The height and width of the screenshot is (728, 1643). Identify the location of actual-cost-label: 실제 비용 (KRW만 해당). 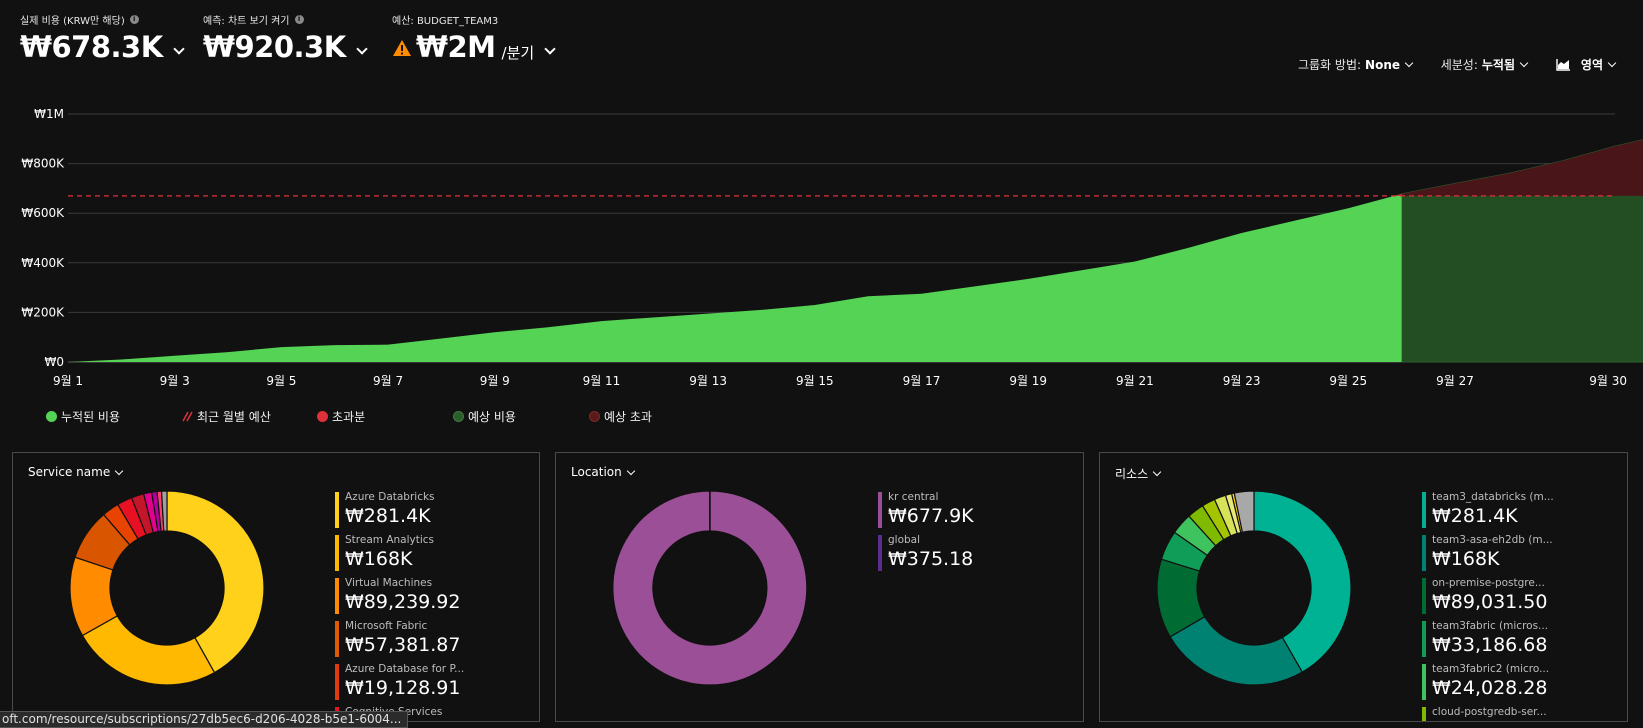
(72, 21).